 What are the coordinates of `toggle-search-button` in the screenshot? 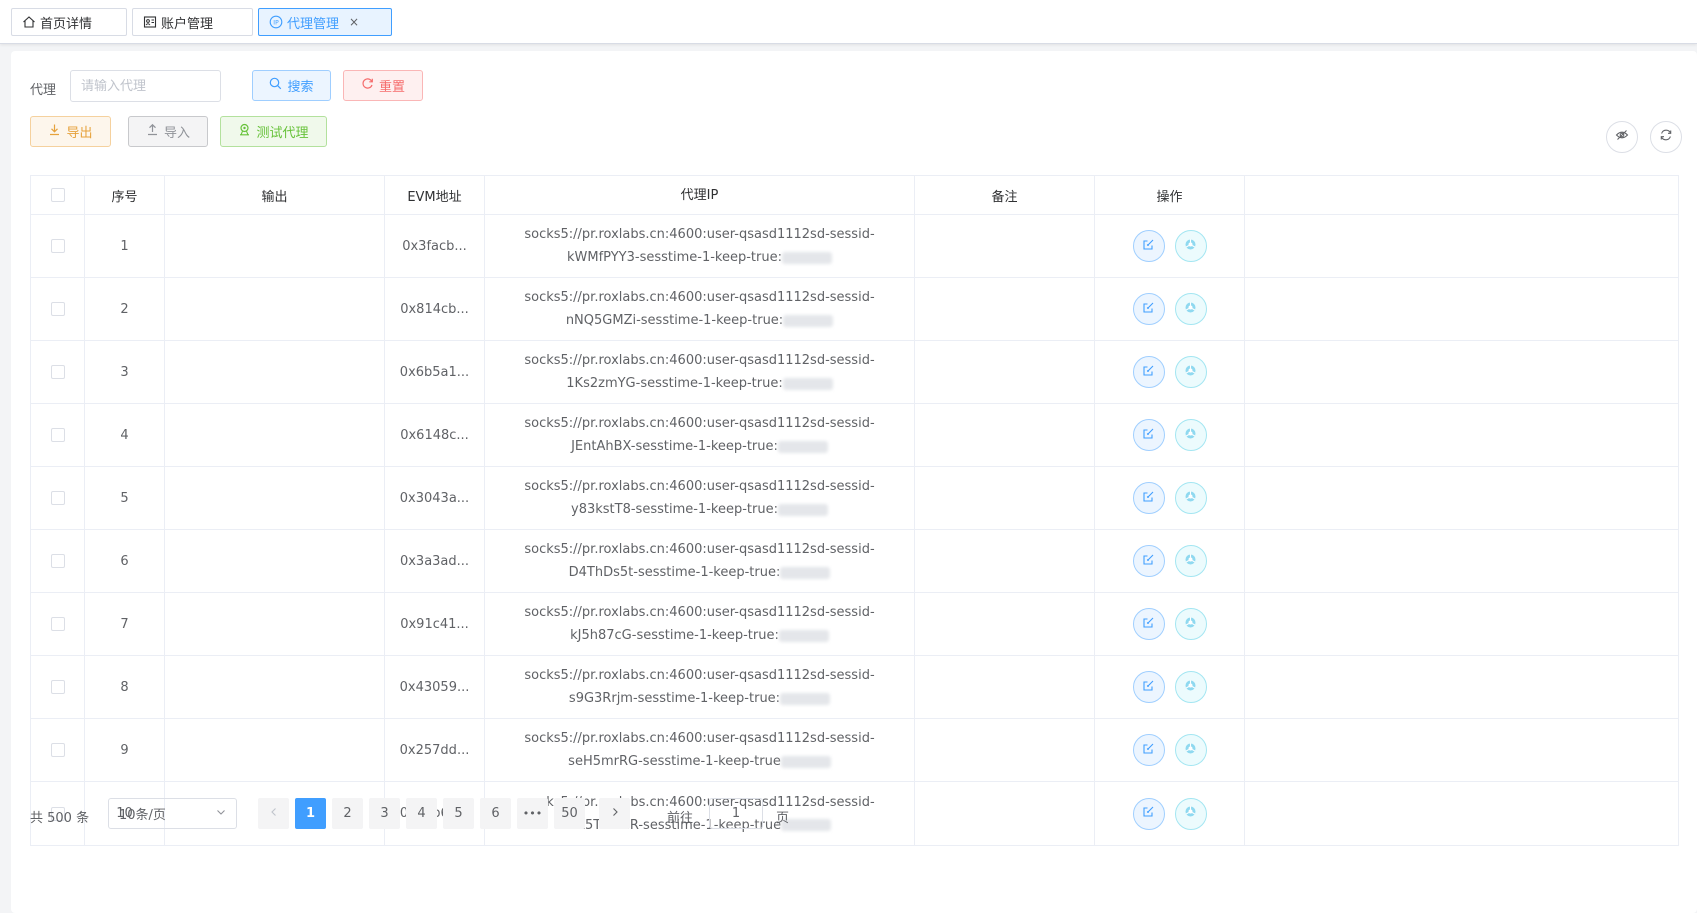 It's located at (1622, 137).